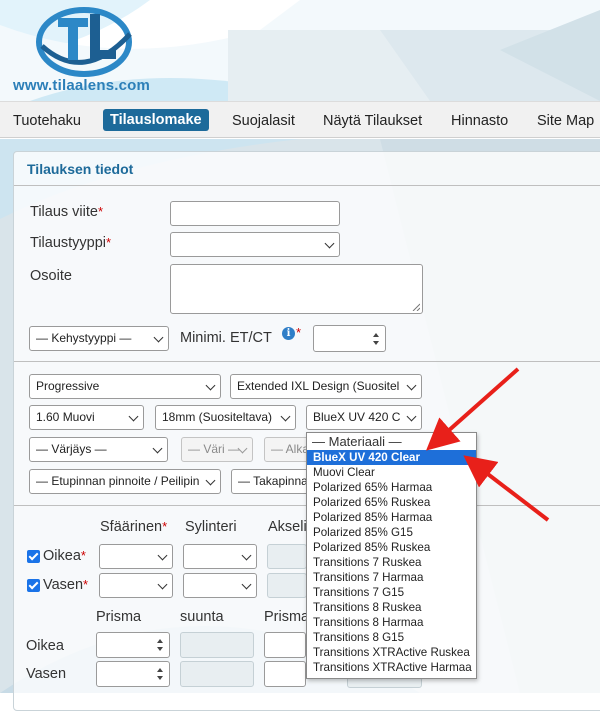 The height and width of the screenshot is (711, 600). Describe the element at coordinates (136, 556) in the screenshot. I see `oikea-sphere-select` at that location.